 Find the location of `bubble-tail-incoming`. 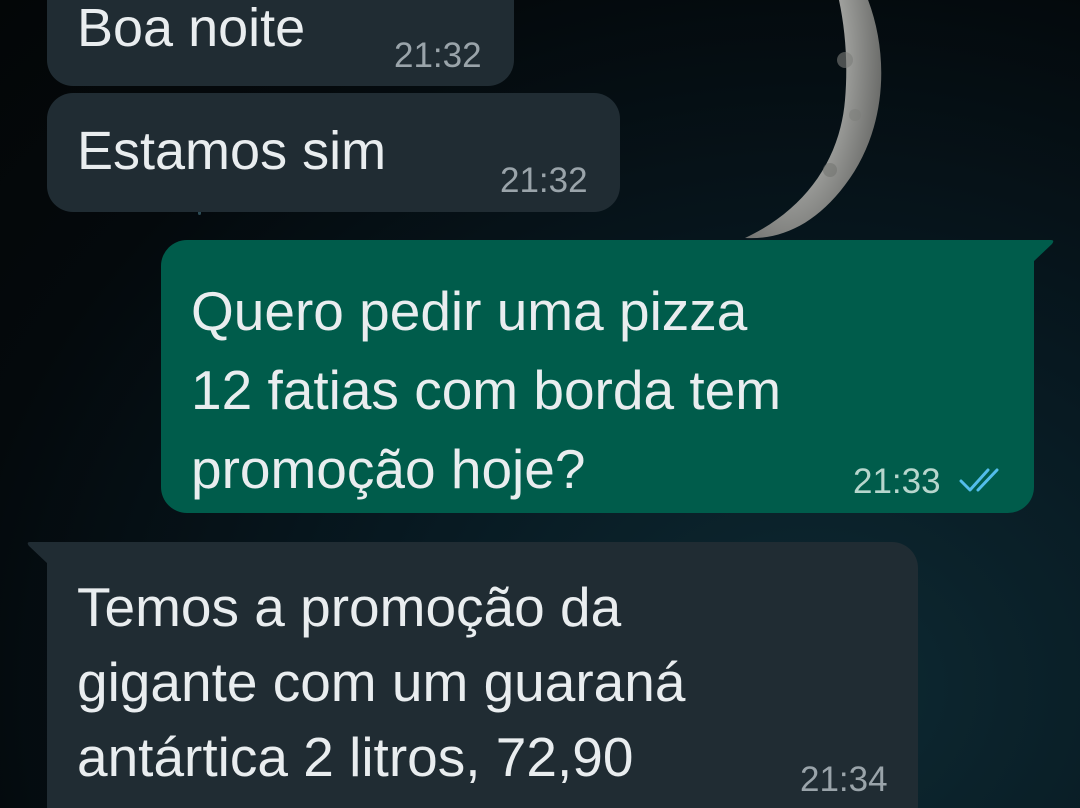

bubble-tail-incoming is located at coordinates (37, 553).